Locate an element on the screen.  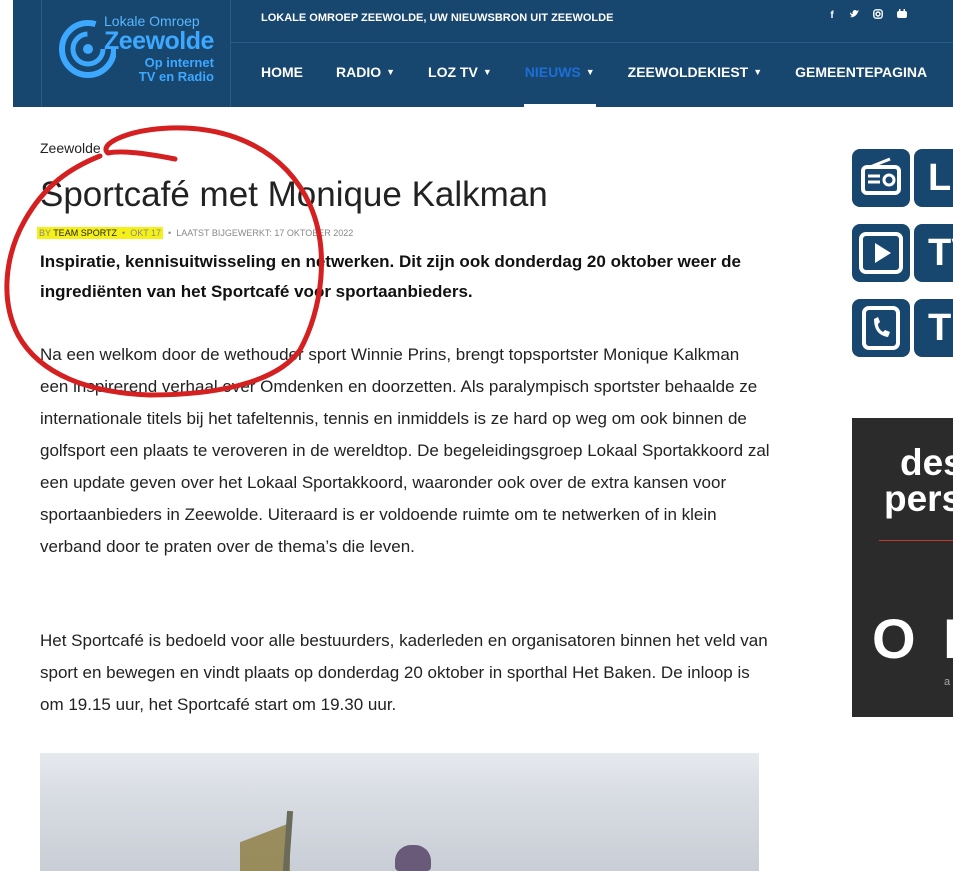
sidebar-button-tip: Ti is located at coordinates (902, 328).